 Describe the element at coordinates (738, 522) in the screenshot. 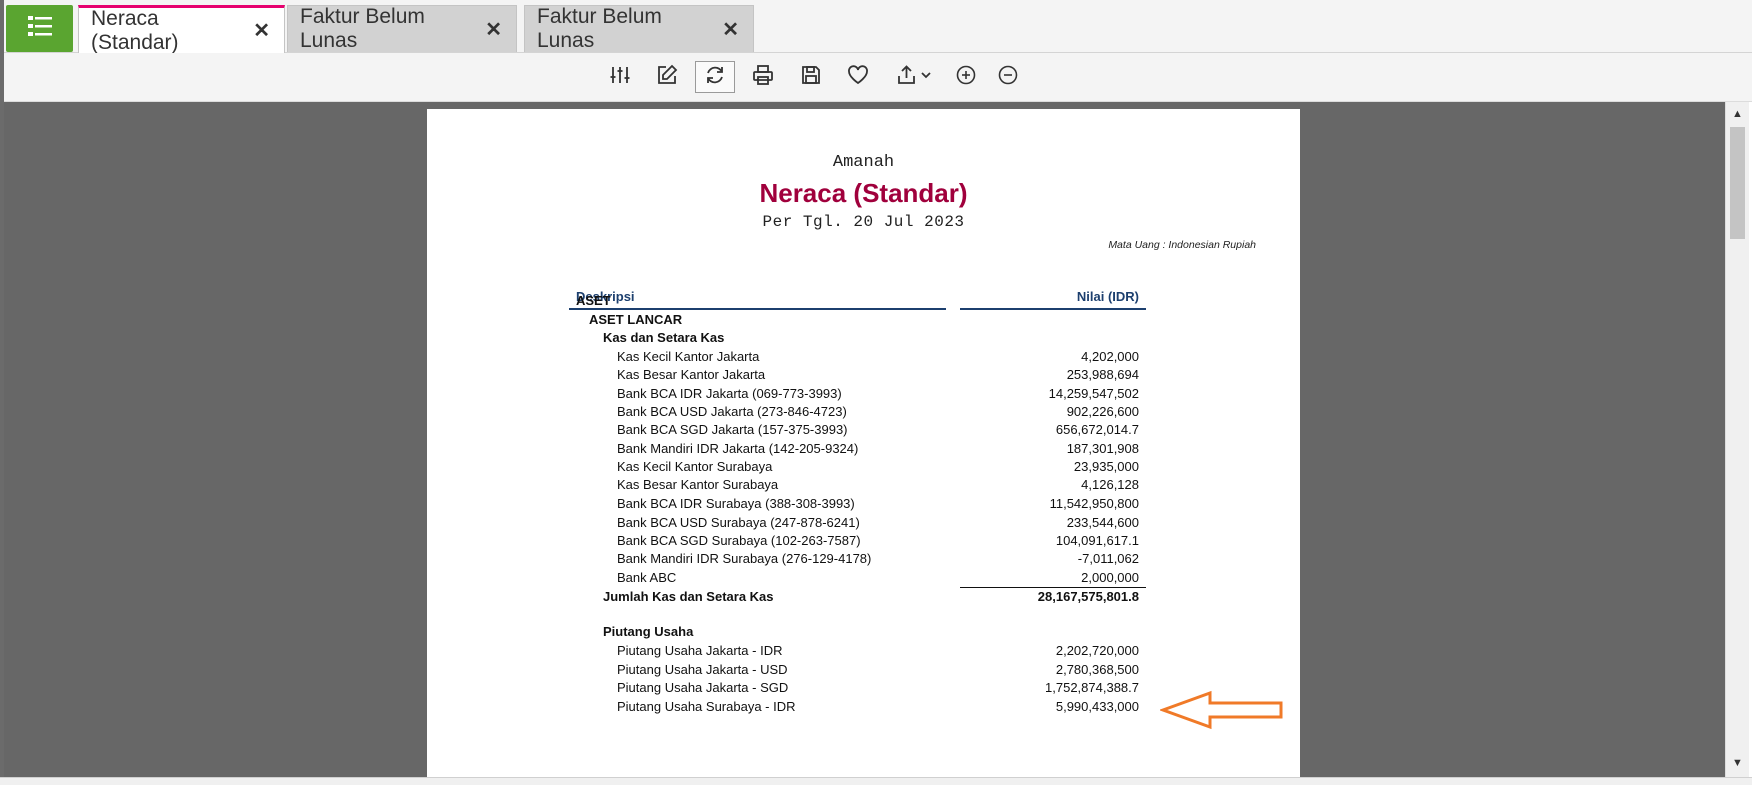

I see `row-label: Bank BCA USD Surabaya (247-878-6241)` at that location.